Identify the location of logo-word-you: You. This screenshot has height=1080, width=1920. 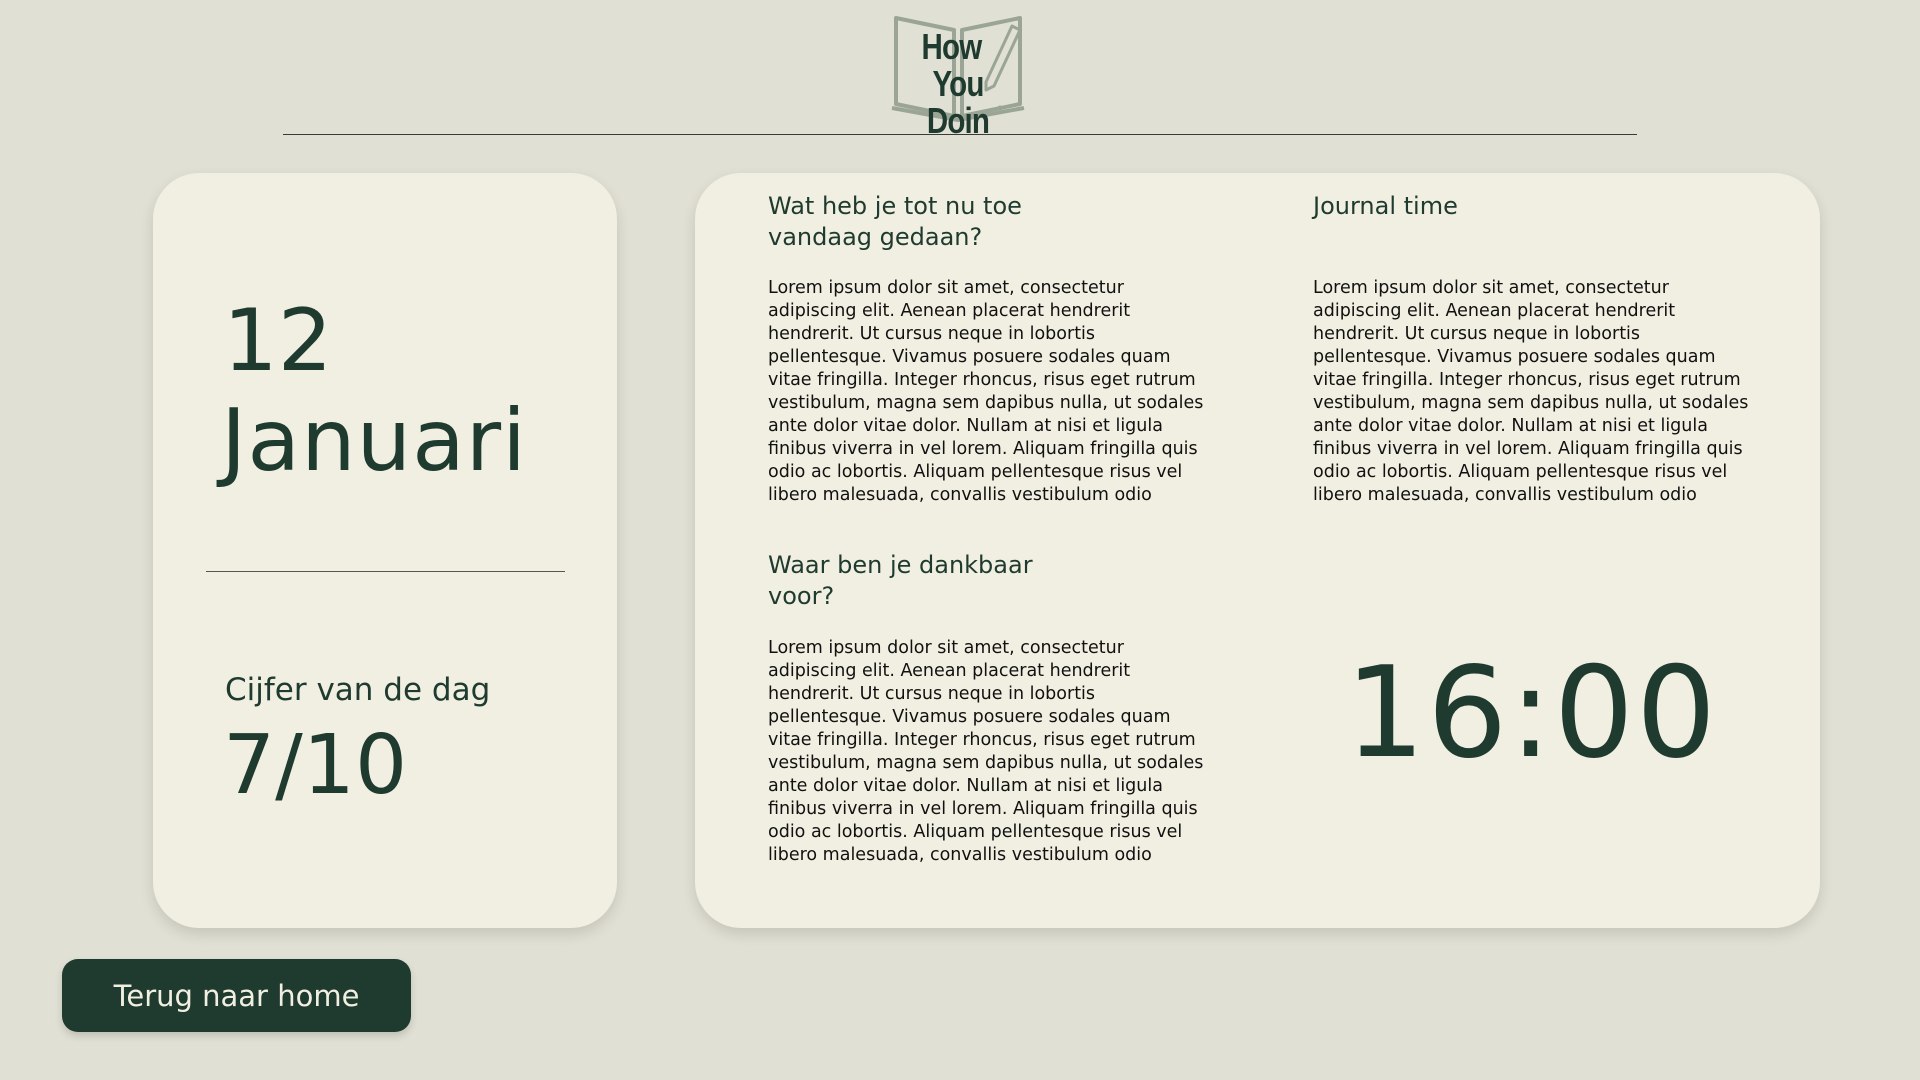
(958, 83).